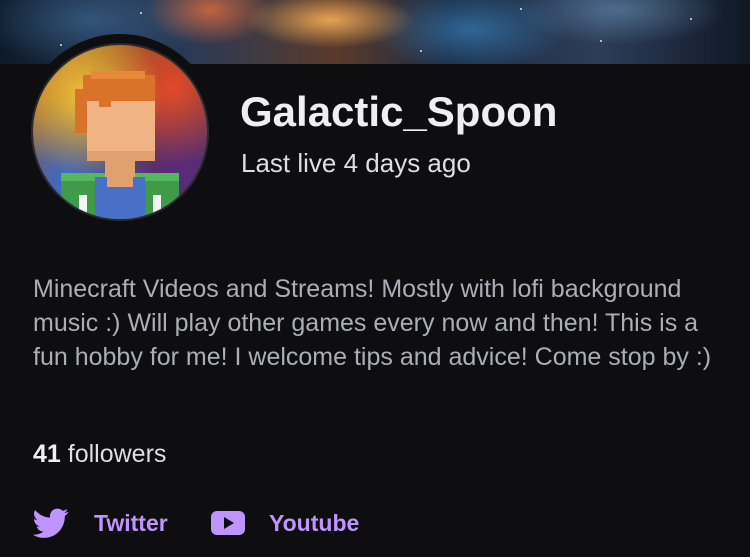 The height and width of the screenshot is (557, 750). What do you see at coordinates (120, 145) in the screenshot?
I see `pixel-character-icon` at bounding box center [120, 145].